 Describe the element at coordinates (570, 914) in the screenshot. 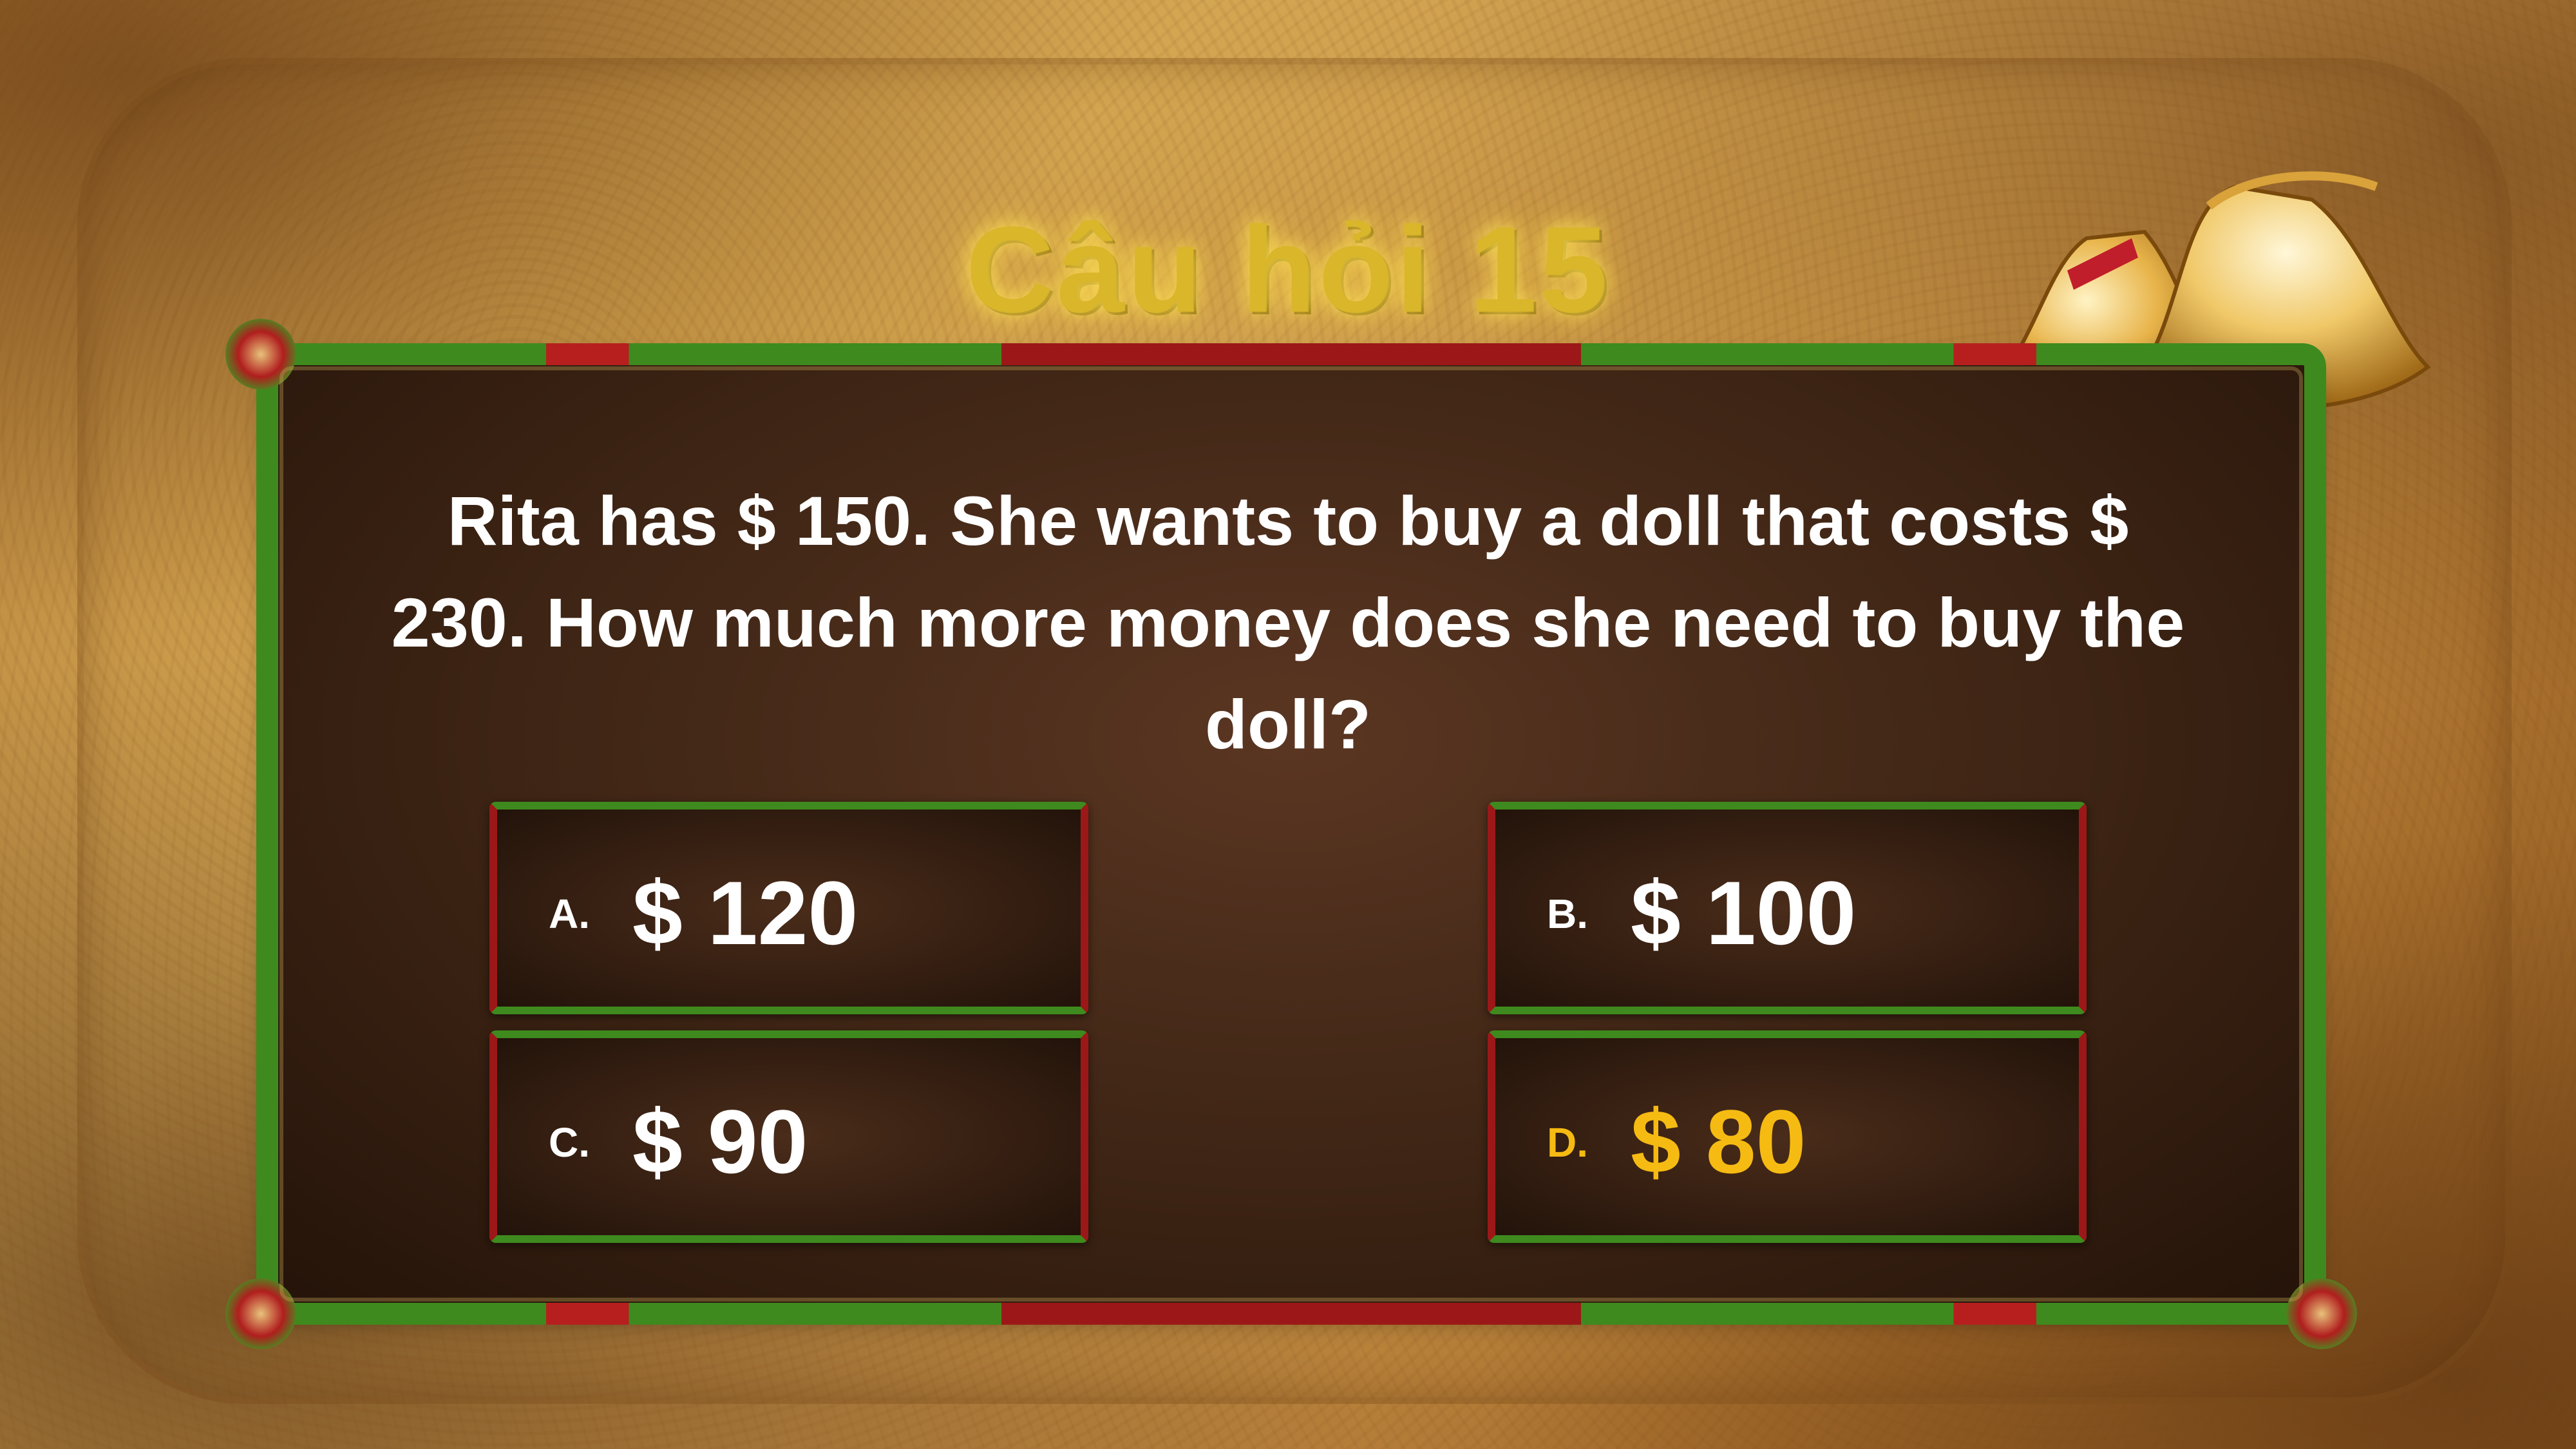

I see `answer-letter: A.` at that location.